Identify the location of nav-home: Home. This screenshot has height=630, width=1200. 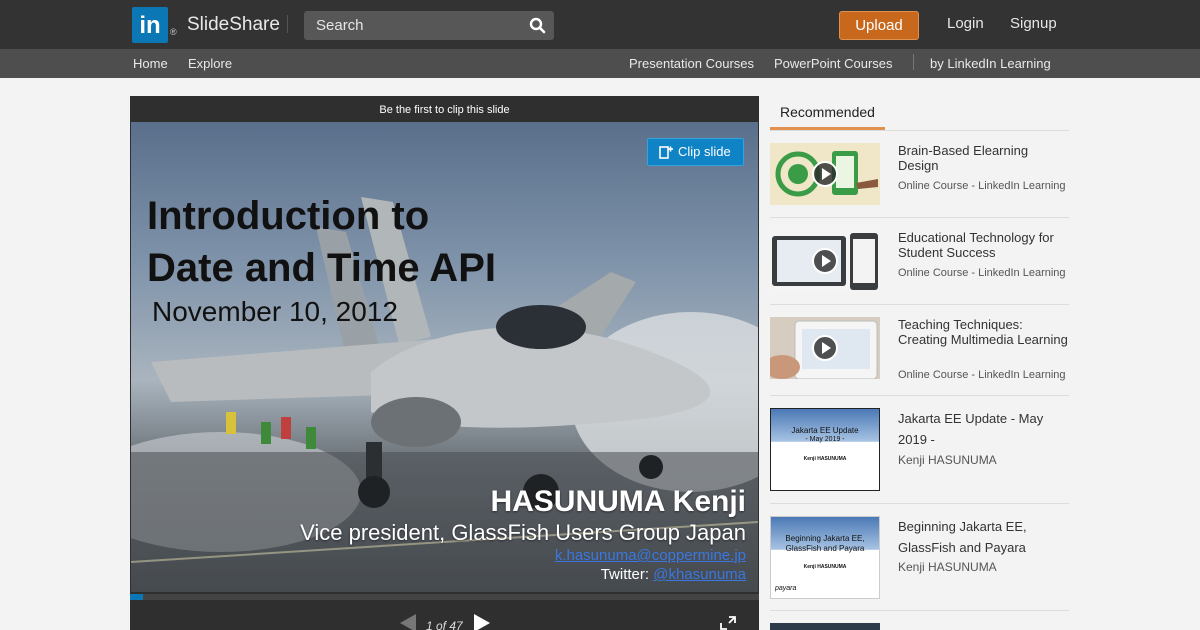
(150, 63).